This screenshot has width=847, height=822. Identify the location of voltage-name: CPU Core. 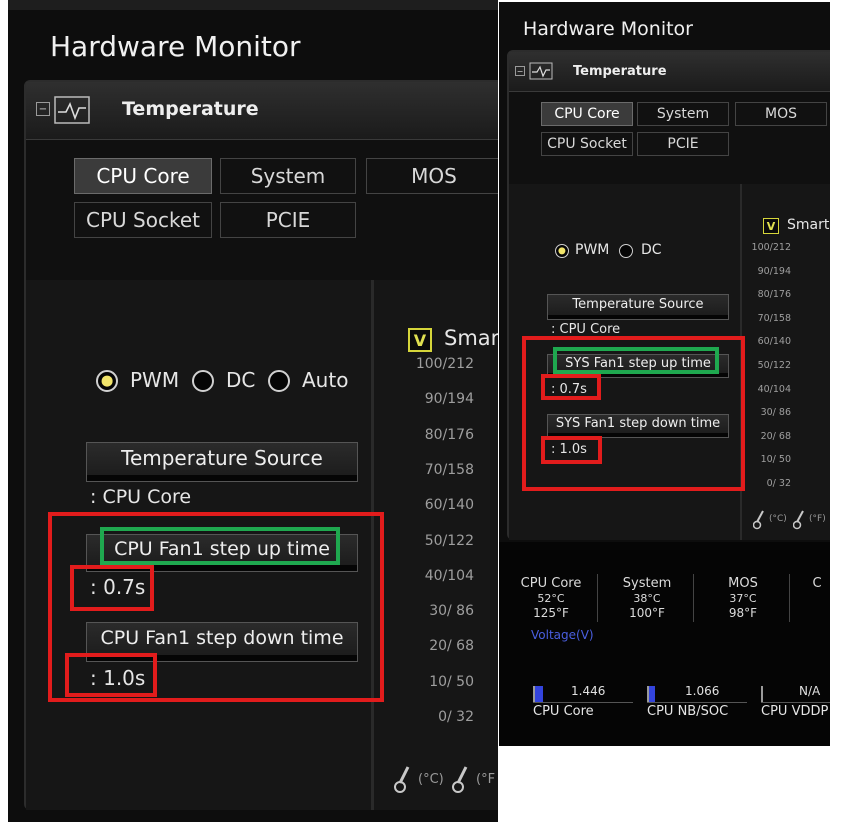
(563, 711).